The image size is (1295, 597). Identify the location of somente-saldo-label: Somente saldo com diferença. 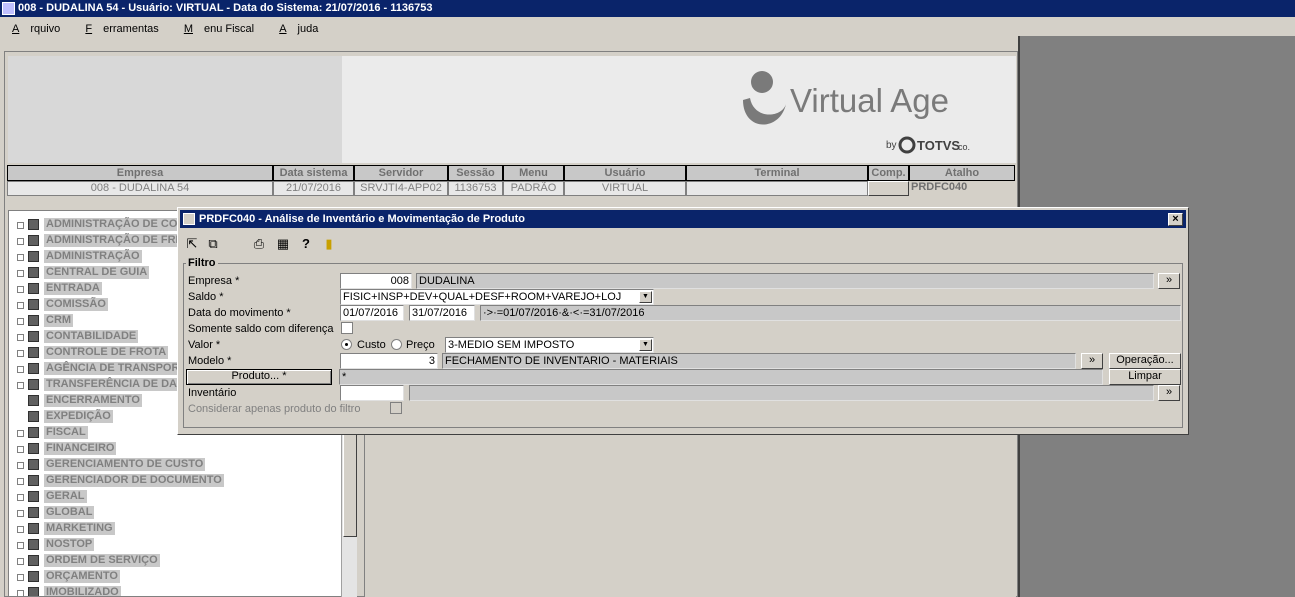
(261, 329).